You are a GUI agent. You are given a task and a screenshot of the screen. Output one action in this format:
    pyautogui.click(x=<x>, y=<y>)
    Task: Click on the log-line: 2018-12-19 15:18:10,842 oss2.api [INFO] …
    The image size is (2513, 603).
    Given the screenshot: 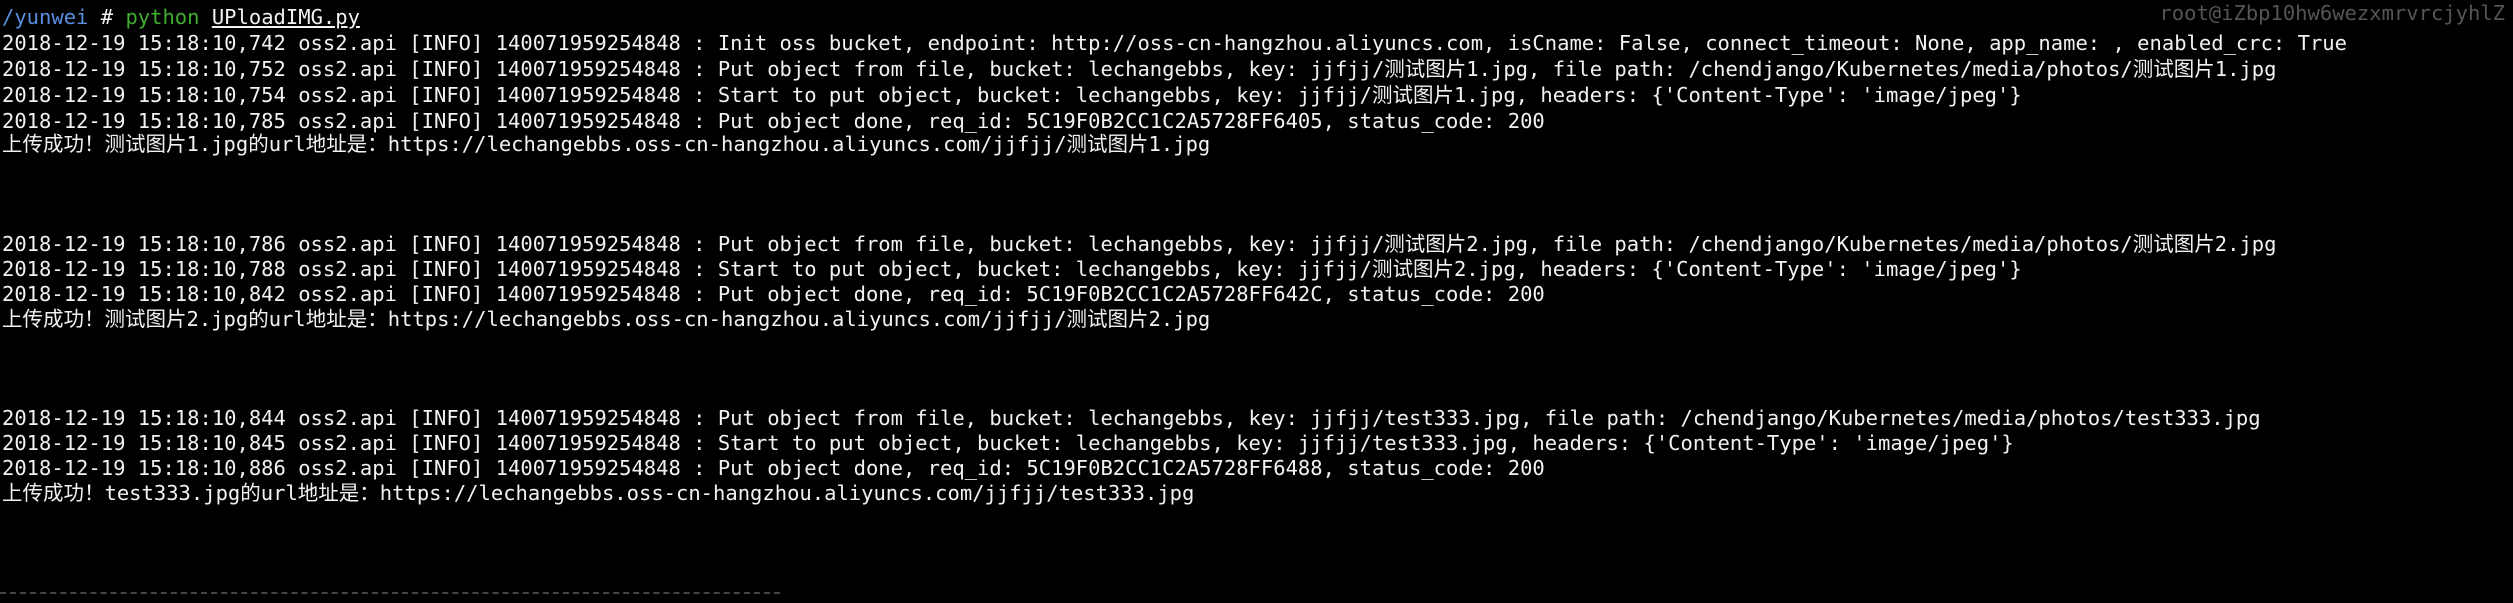 What is the action you would take?
    pyautogui.click(x=773, y=294)
    